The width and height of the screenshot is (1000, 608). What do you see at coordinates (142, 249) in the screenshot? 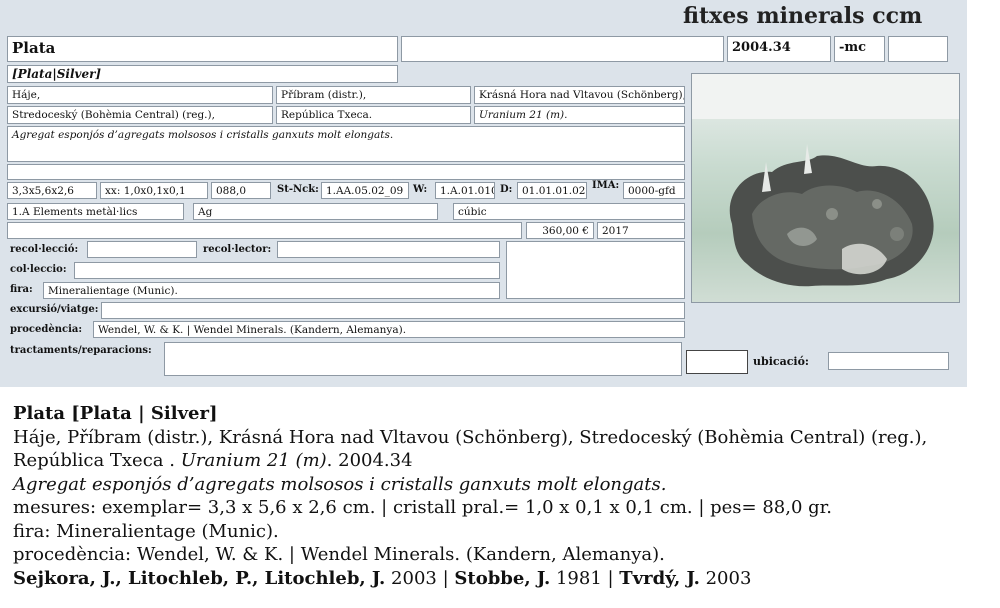
I see `recoleccio-field` at bounding box center [142, 249].